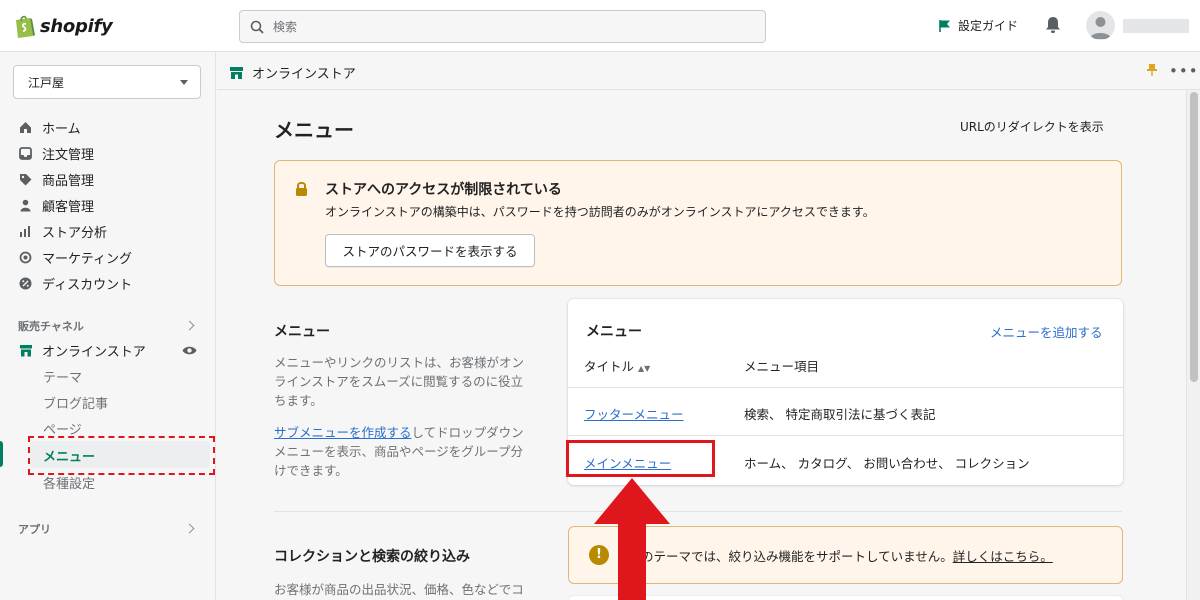 This screenshot has width=1200, height=600. Describe the element at coordinates (184, 82) in the screenshot. I see `caret-down-icon` at that location.